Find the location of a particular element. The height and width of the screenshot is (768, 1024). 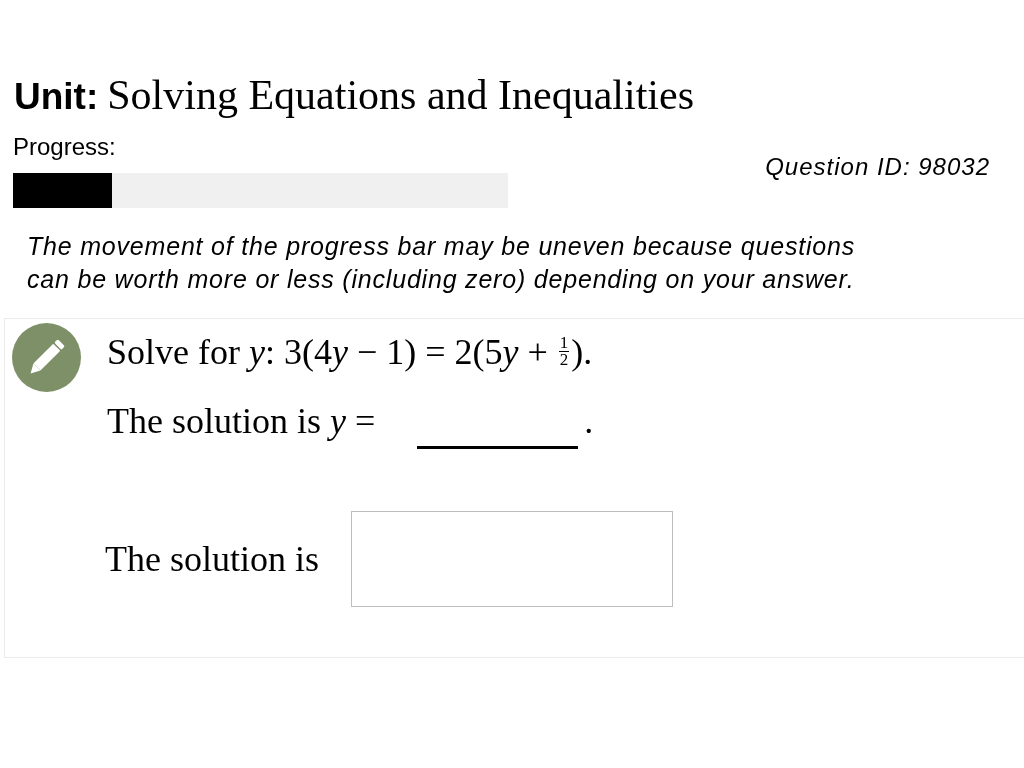

question-id: Question ID: 98032 is located at coordinates (877, 167).